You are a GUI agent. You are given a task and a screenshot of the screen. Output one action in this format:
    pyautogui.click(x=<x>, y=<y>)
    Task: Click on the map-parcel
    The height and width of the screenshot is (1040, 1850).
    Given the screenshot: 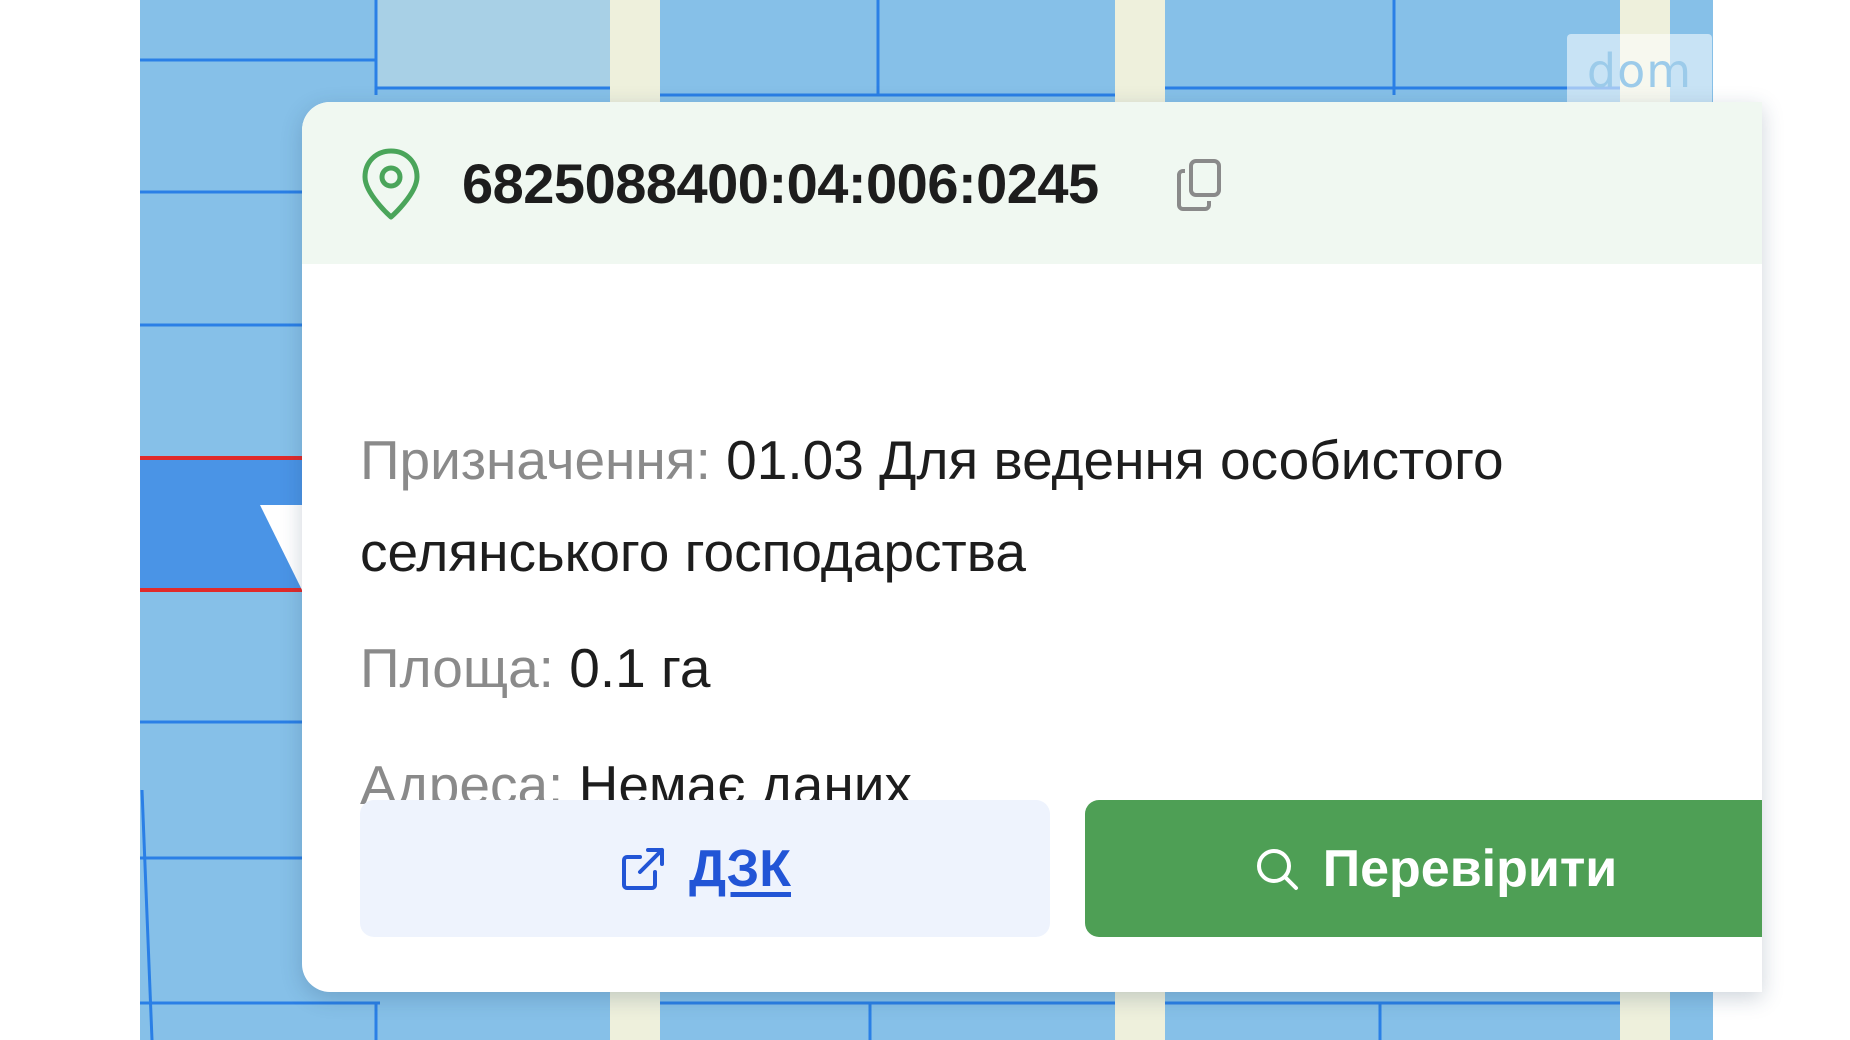 What is the action you would take?
    pyautogui.click(x=493, y=44)
    